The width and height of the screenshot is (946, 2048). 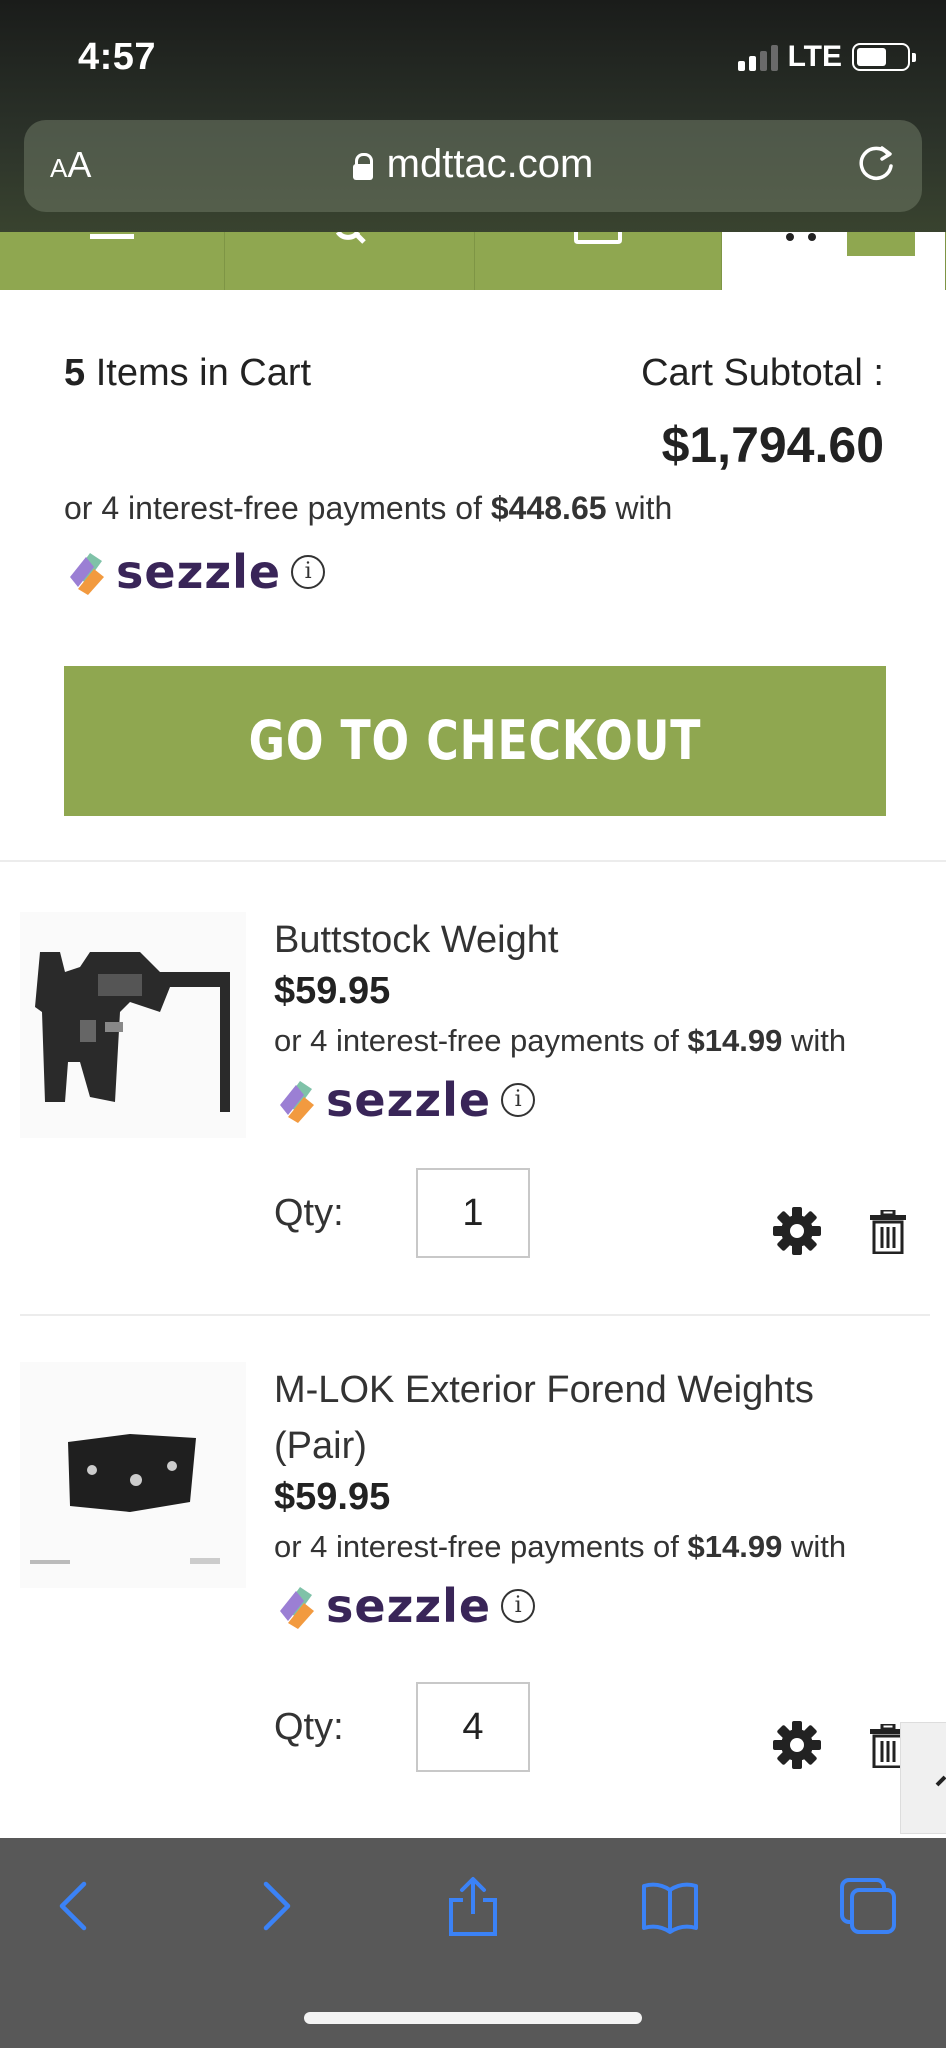 I want to click on url-display: mdttac.com, so click(x=473, y=164).